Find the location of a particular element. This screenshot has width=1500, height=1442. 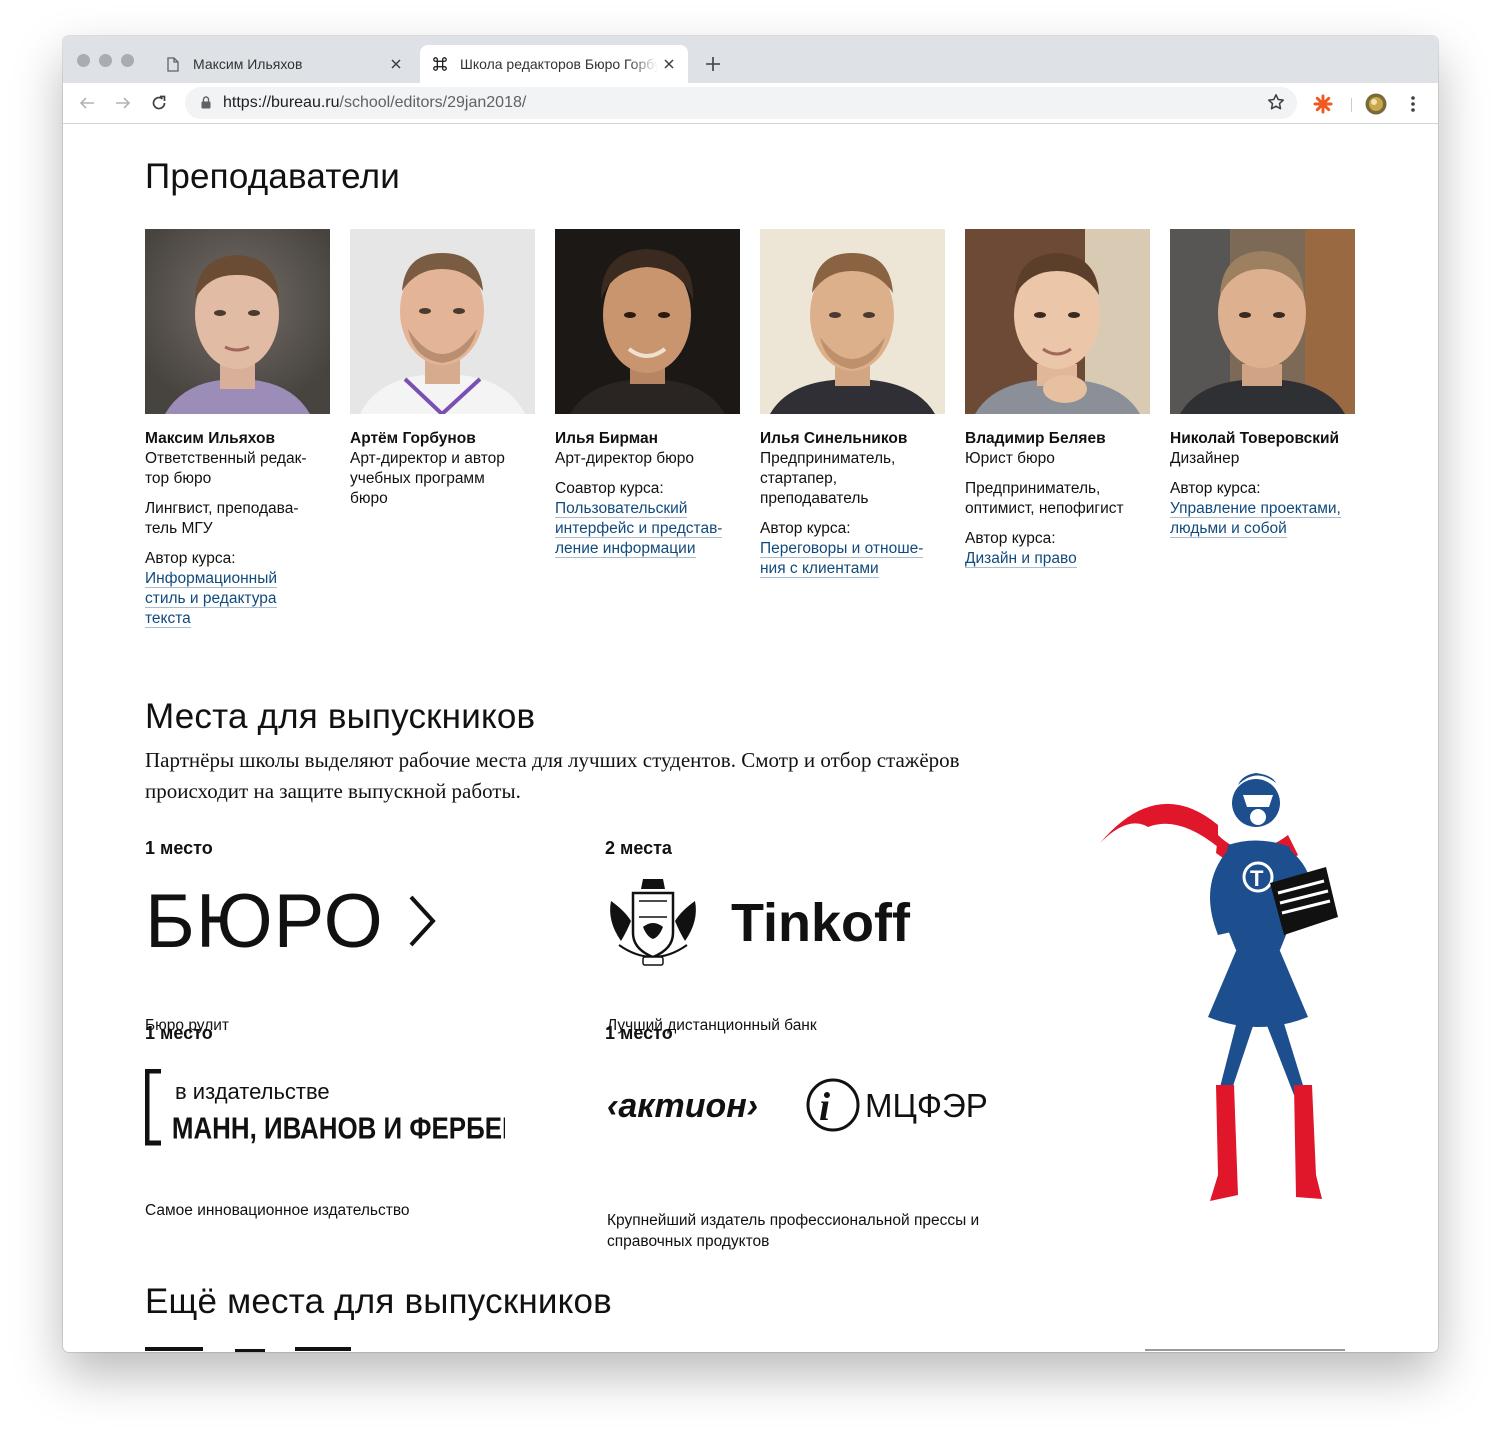

course-link: Управление проектами, людьми и собой is located at coordinates (1262, 519).